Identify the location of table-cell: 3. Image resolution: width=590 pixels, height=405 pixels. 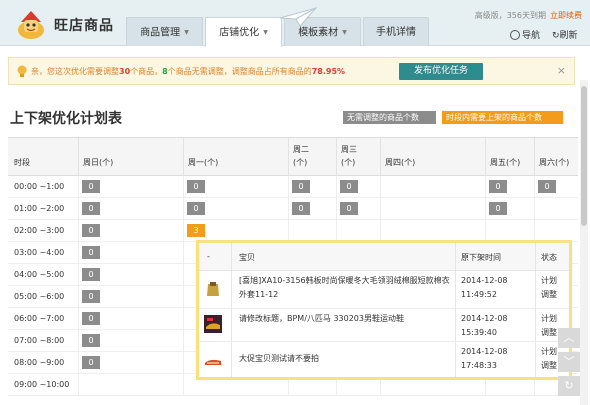
(235, 231).